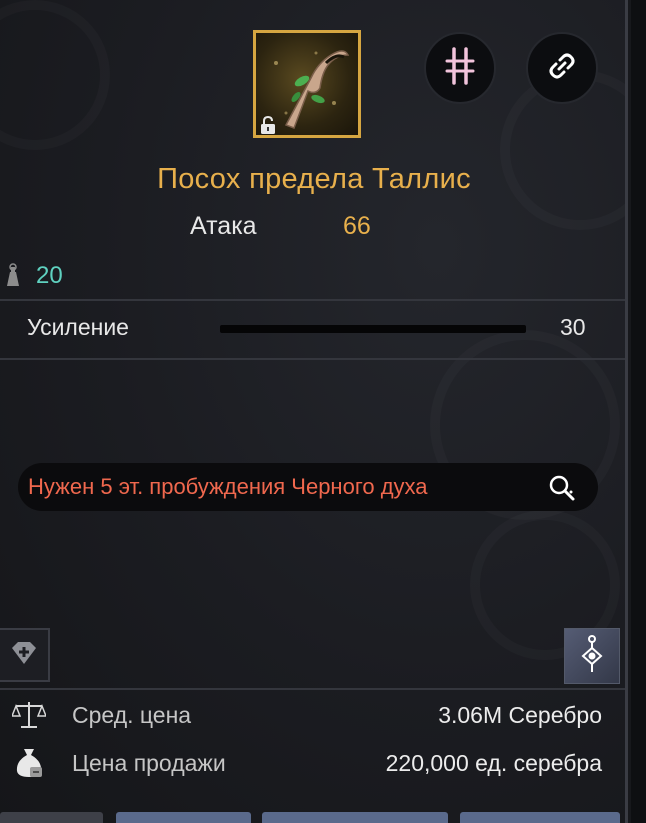 This screenshot has height=823, width=646. Describe the element at coordinates (132, 715) in the screenshot. I see `average-price-label: Сред. цена` at that location.